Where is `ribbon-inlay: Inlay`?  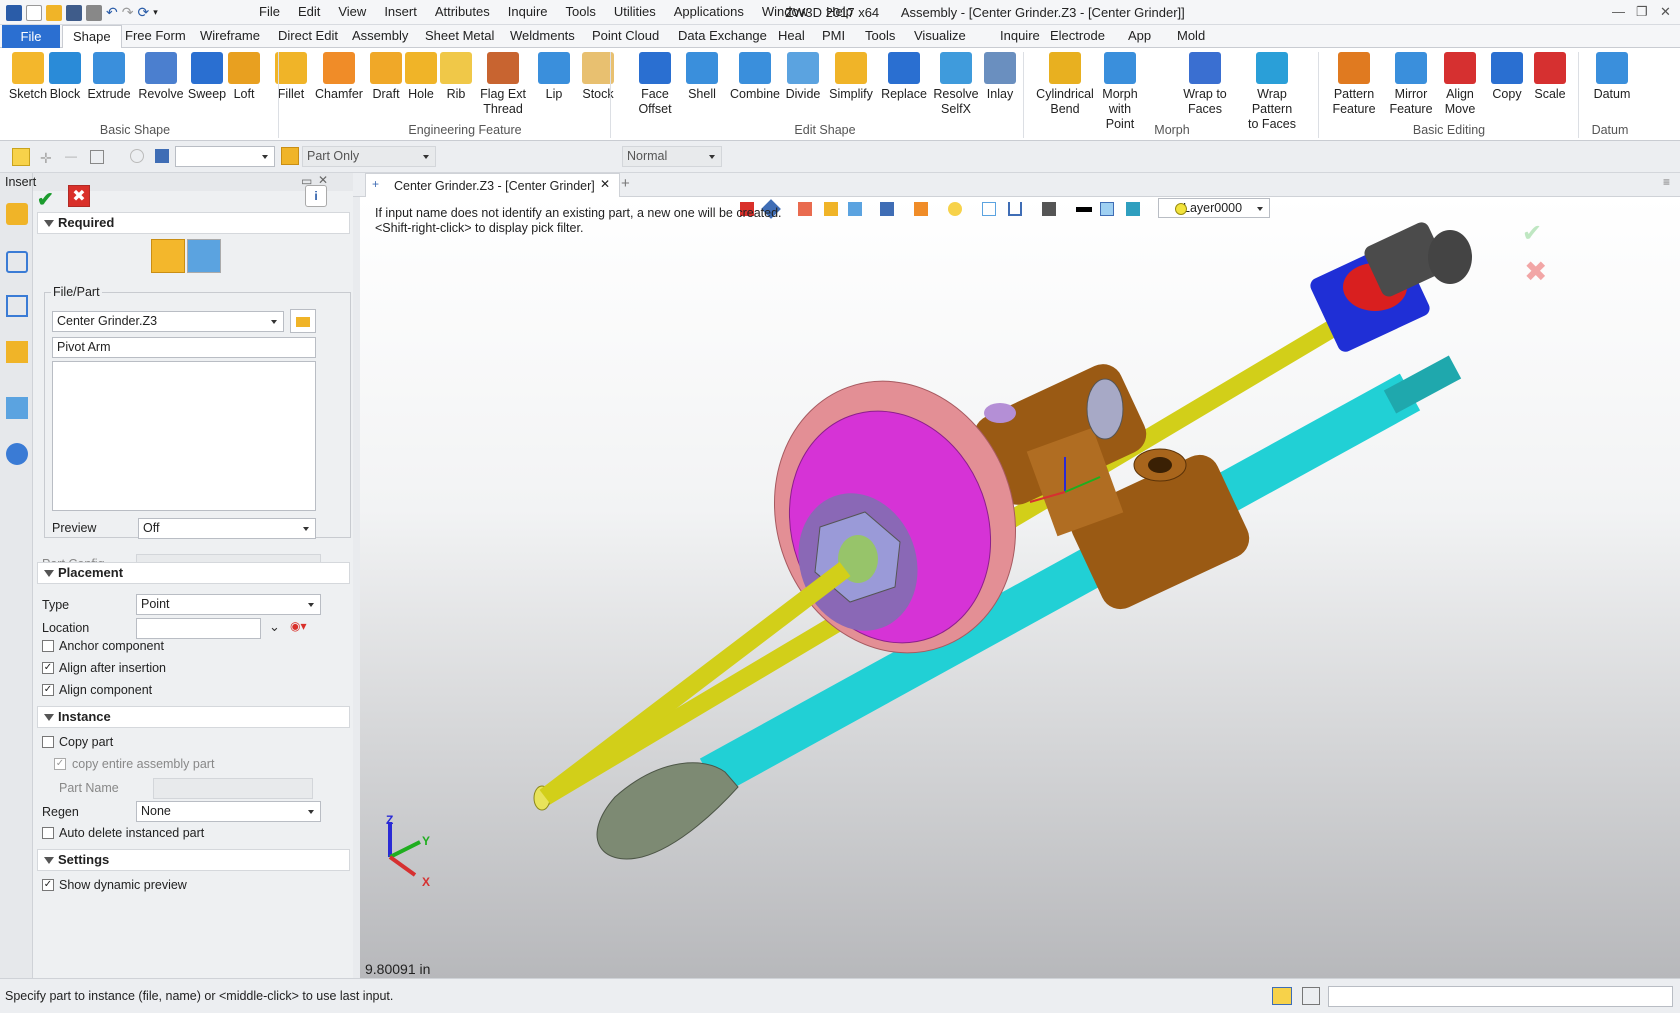 ribbon-inlay: Inlay is located at coordinates (1000, 77).